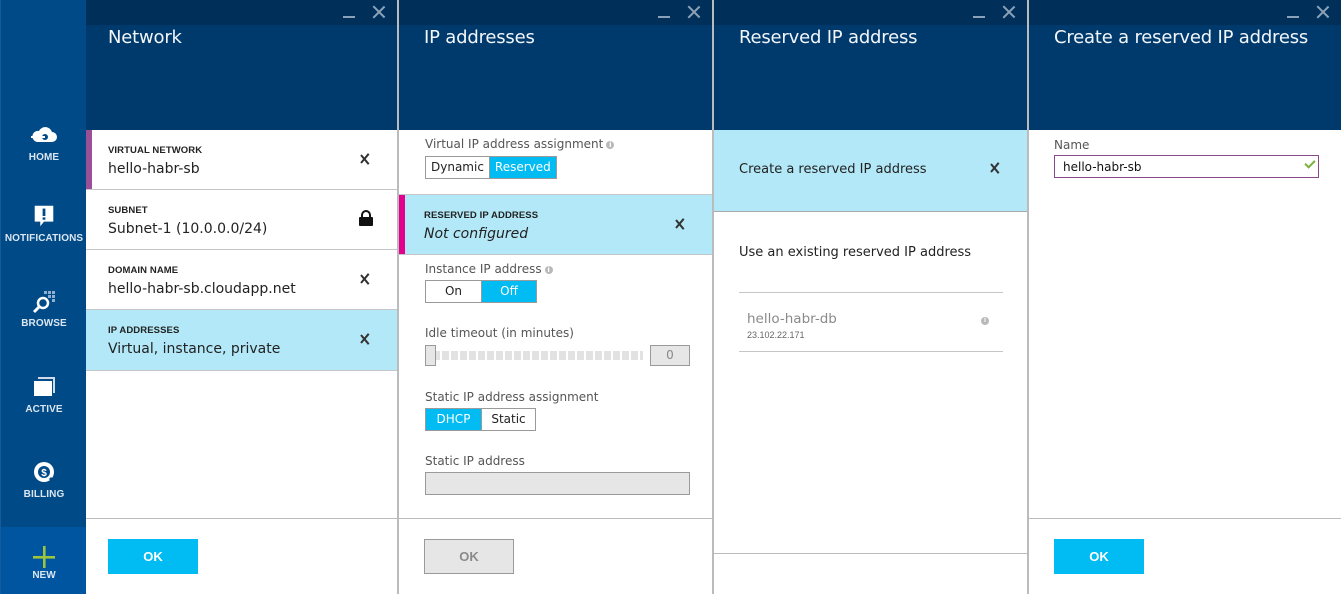 This screenshot has height=594, width=1341. What do you see at coordinates (479, 37) in the screenshot?
I see `pane-title: IP addresses` at bounding box center [479, 37].